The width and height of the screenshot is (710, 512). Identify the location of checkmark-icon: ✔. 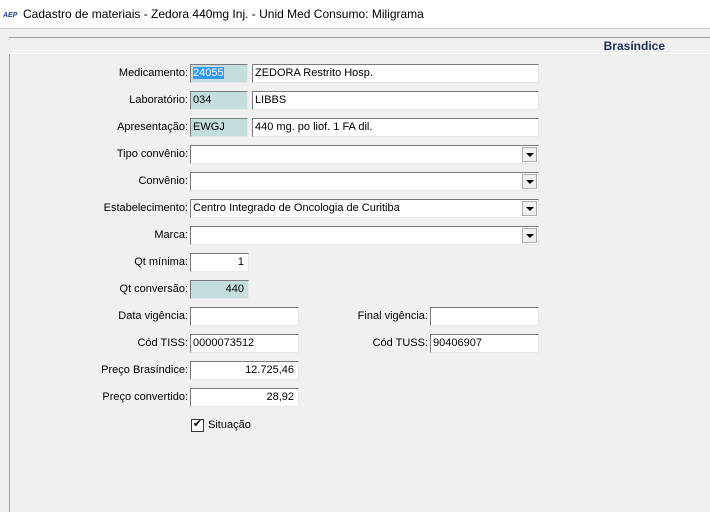
(197, 424).